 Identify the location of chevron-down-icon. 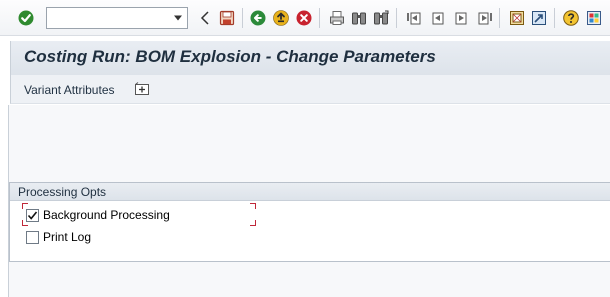
(178, 18).